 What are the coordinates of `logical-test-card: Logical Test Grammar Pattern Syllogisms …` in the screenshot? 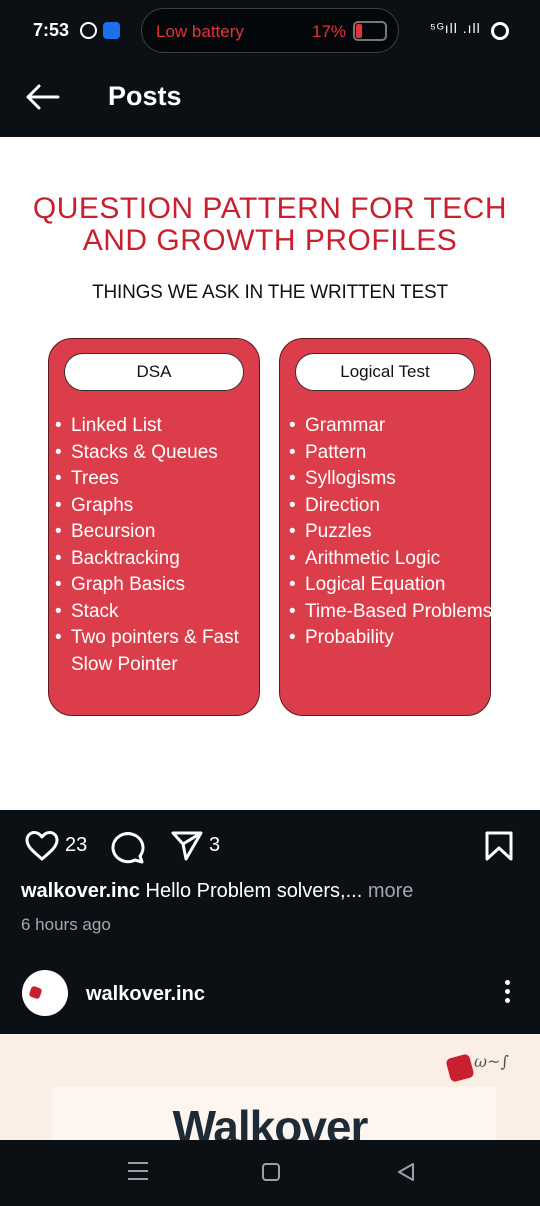 It's located at (386, 527).